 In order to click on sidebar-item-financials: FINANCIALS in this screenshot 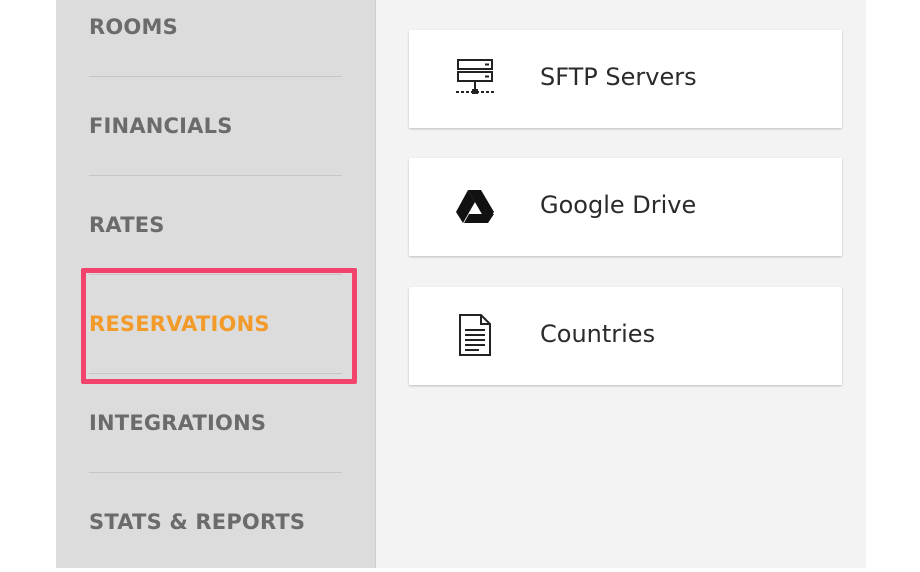, I will do `click(215, 126)`.